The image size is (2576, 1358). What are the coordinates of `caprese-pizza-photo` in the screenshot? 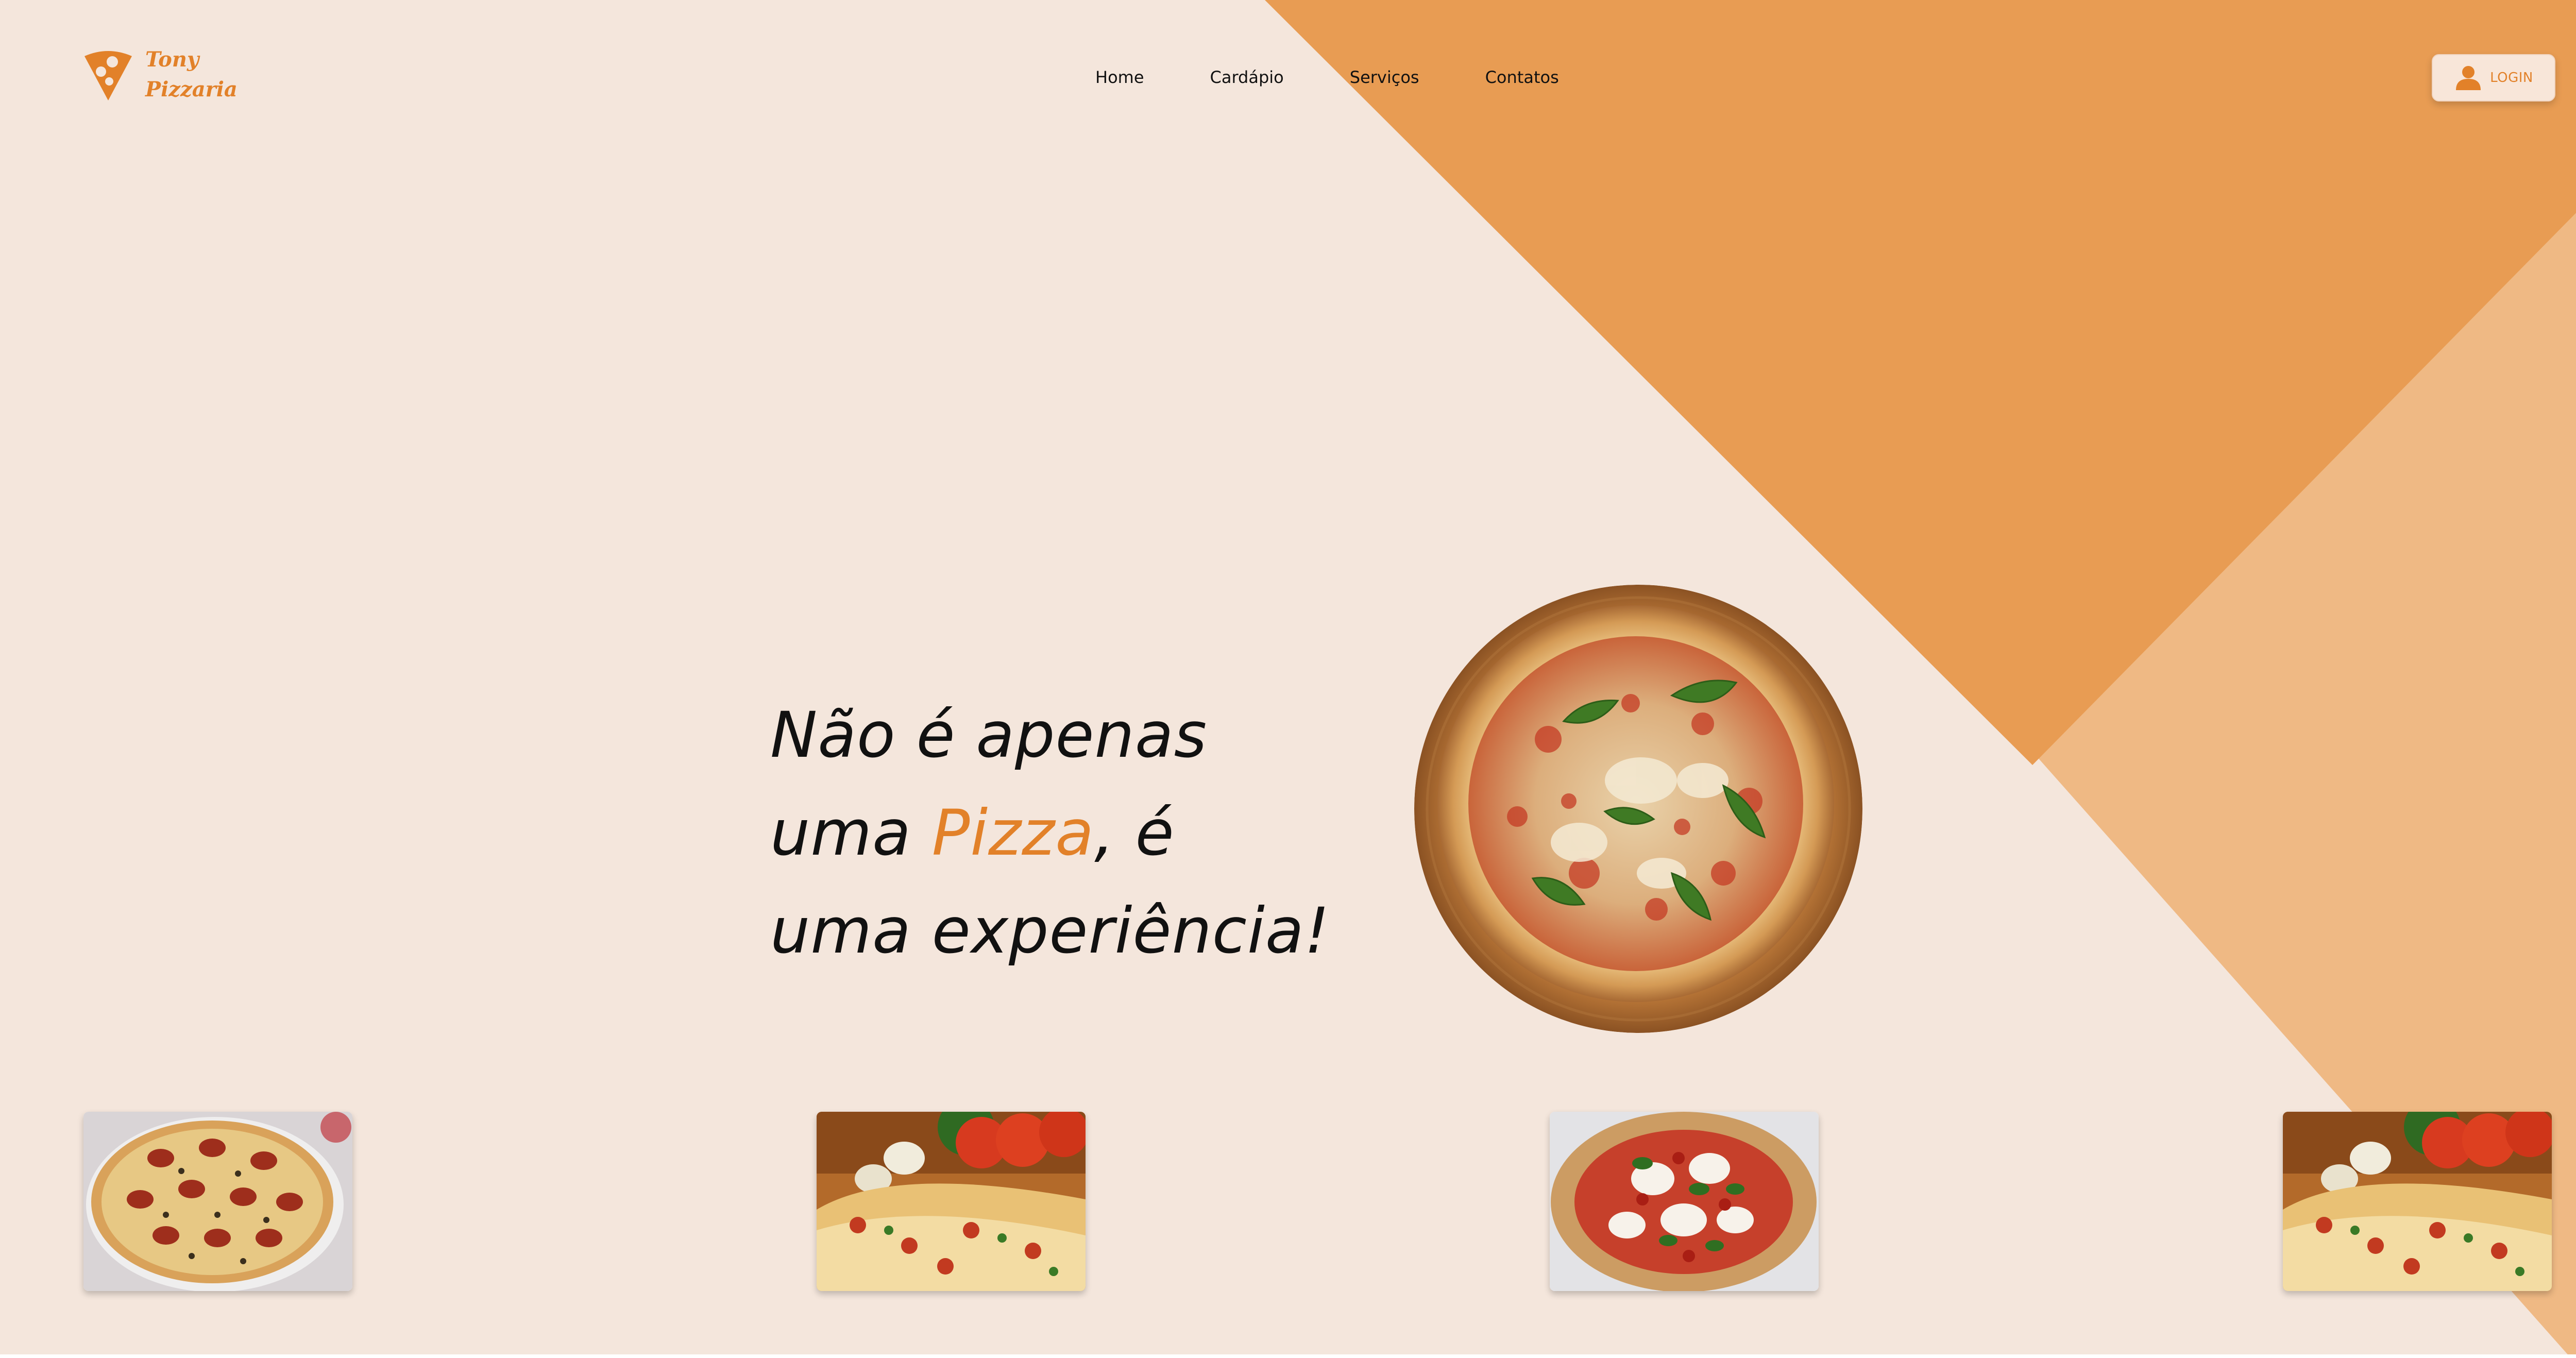 It's located at (1684, 1201).